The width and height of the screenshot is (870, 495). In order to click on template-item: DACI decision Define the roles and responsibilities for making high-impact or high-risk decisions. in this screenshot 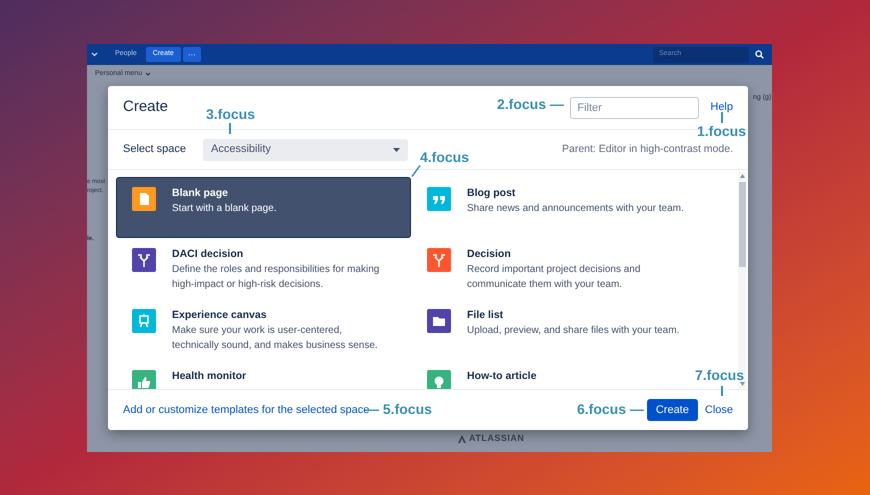, I will do `click(263, 268)`.